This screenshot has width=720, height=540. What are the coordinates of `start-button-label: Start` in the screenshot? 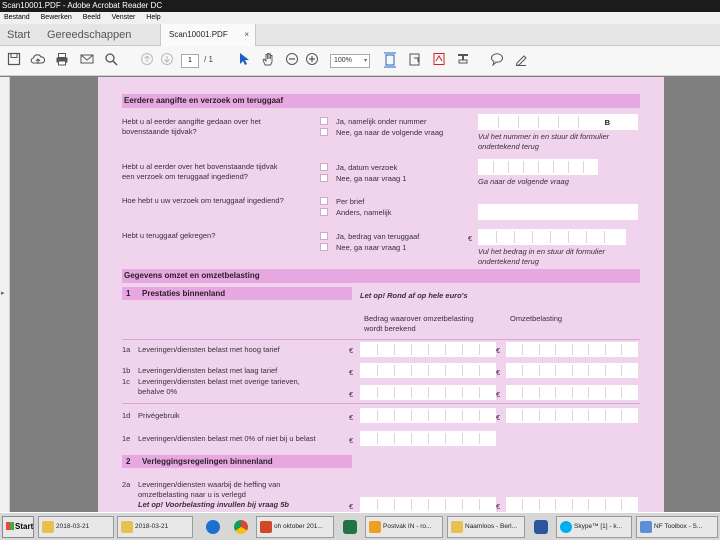 It's located at (24, 526).